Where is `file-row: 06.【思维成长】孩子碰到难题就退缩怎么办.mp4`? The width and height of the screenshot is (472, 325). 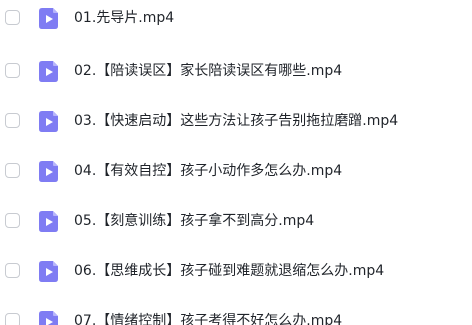 file-row: 06.【思维成长】孩子碰到难题就退缩怎么办.mp4 is located at coordinates (236, 272).